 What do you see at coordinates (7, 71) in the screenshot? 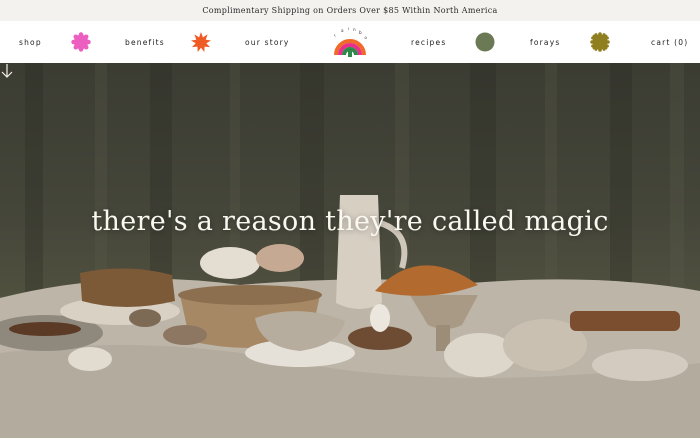
I see `arrow-down-icon` at bounding box center [7, 71].